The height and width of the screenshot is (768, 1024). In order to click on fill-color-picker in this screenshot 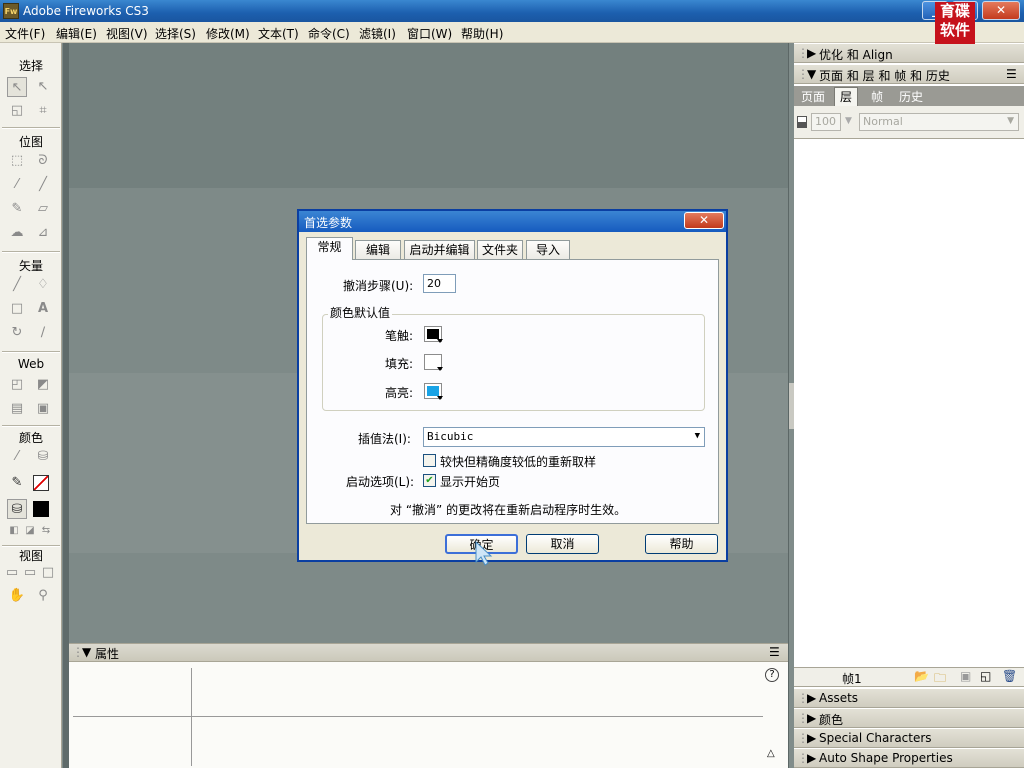, I will do `click(433, 362)`.